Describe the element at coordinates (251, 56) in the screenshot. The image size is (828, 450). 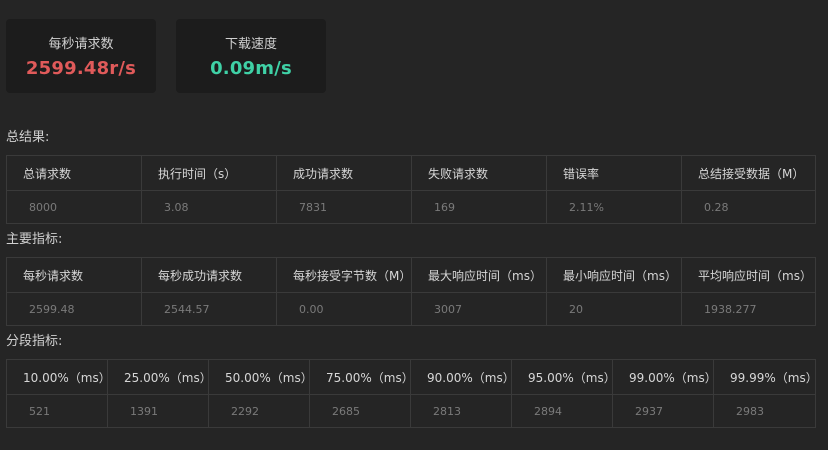
I see `download-speed-stat-card: 下载速度 0.09m/s` at that location.